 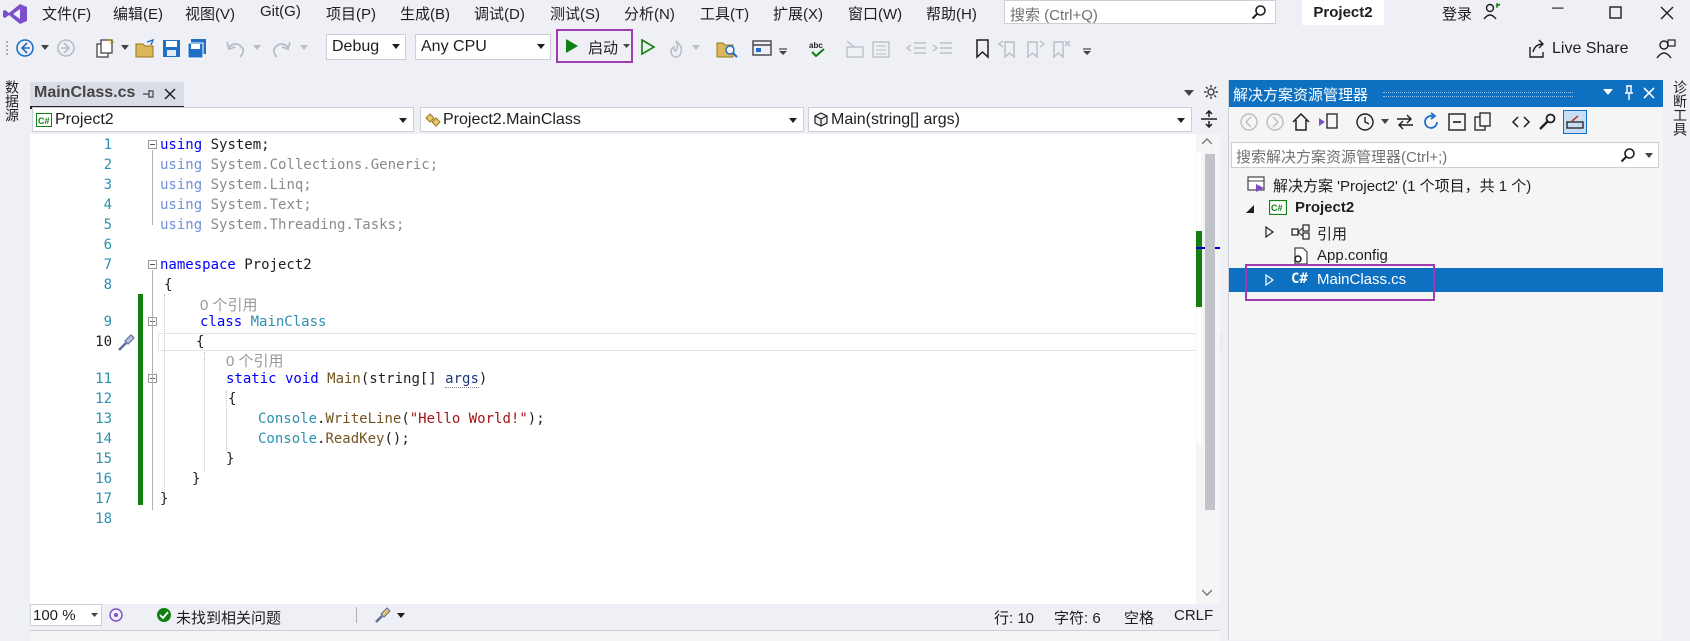 I want to click on navigate-forward-icon, so click(x=66, y=48).